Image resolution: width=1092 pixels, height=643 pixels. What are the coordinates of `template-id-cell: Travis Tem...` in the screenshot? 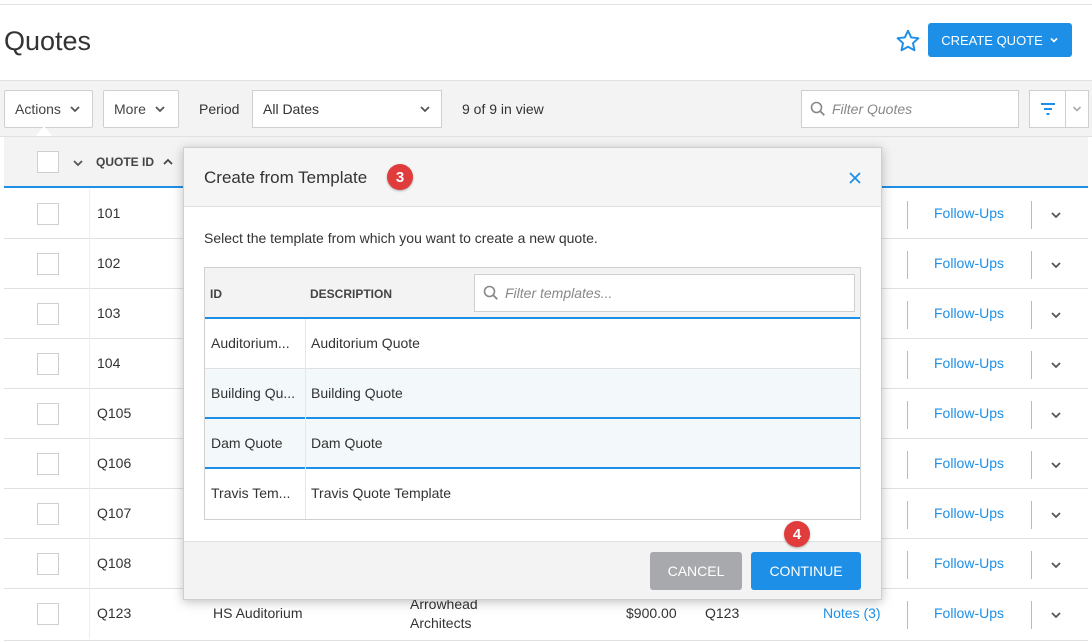 It's located at (251, 493).